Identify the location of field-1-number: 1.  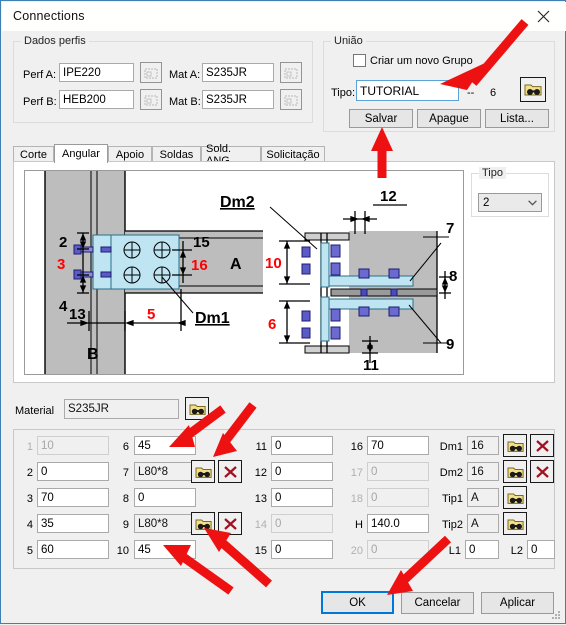
(29, 447).